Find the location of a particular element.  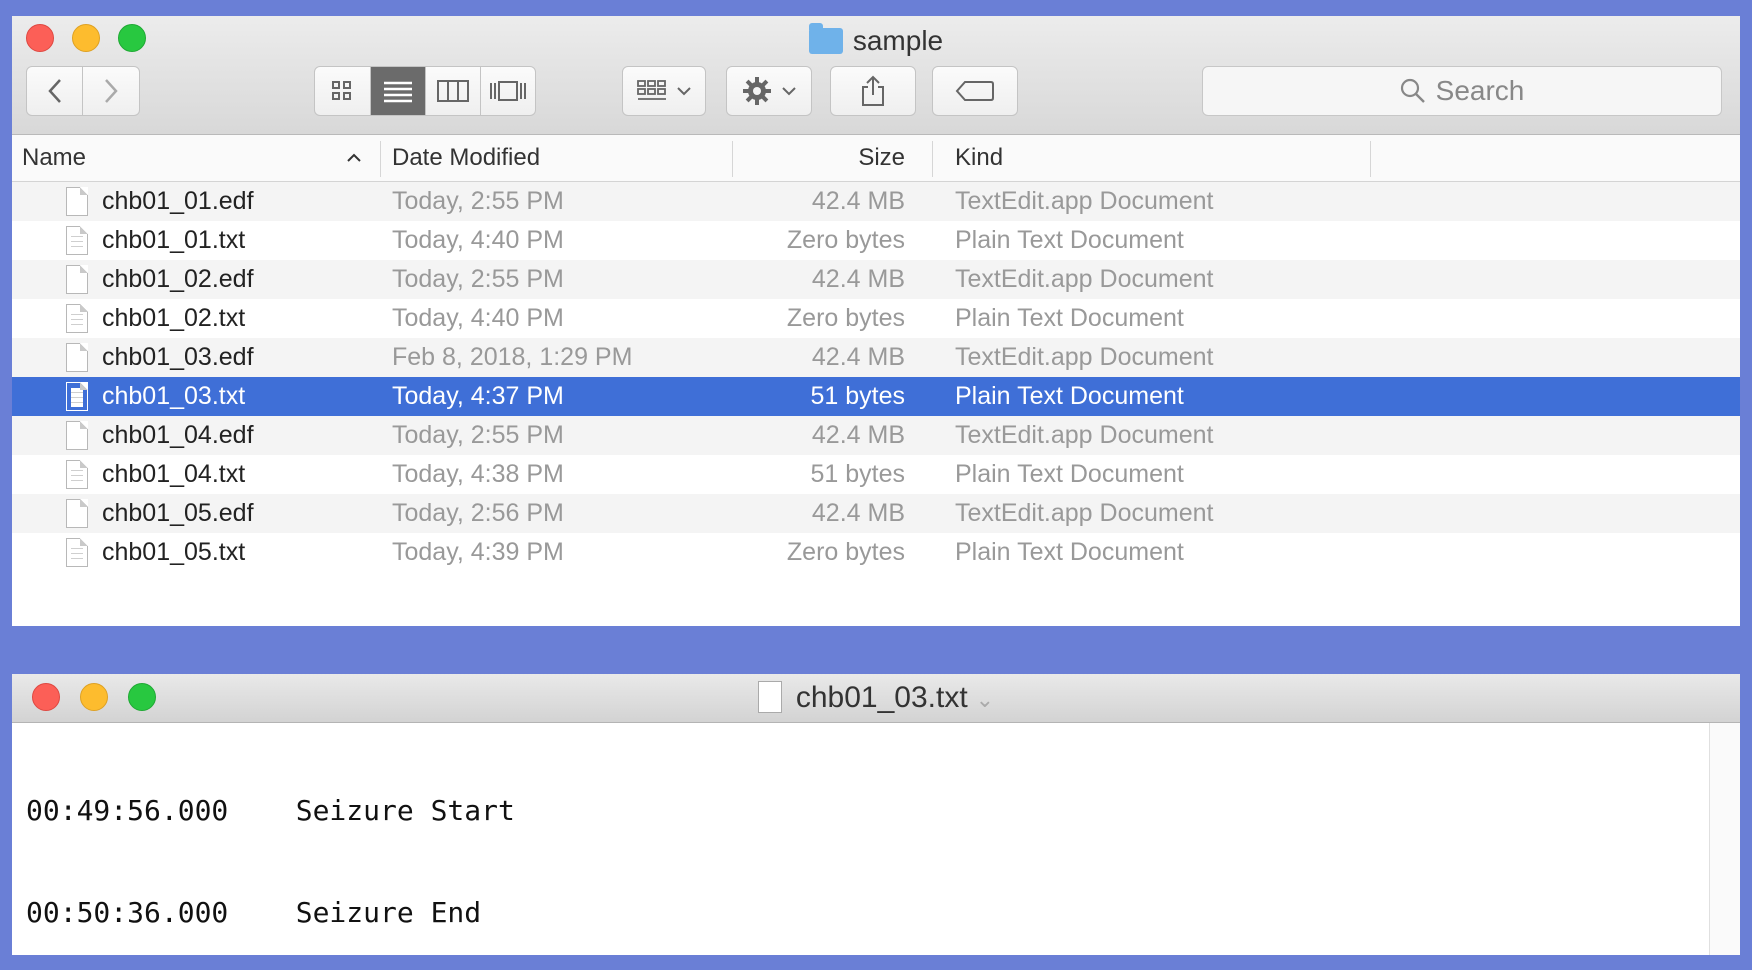

folder-icon is located at coordinates (825, 38).